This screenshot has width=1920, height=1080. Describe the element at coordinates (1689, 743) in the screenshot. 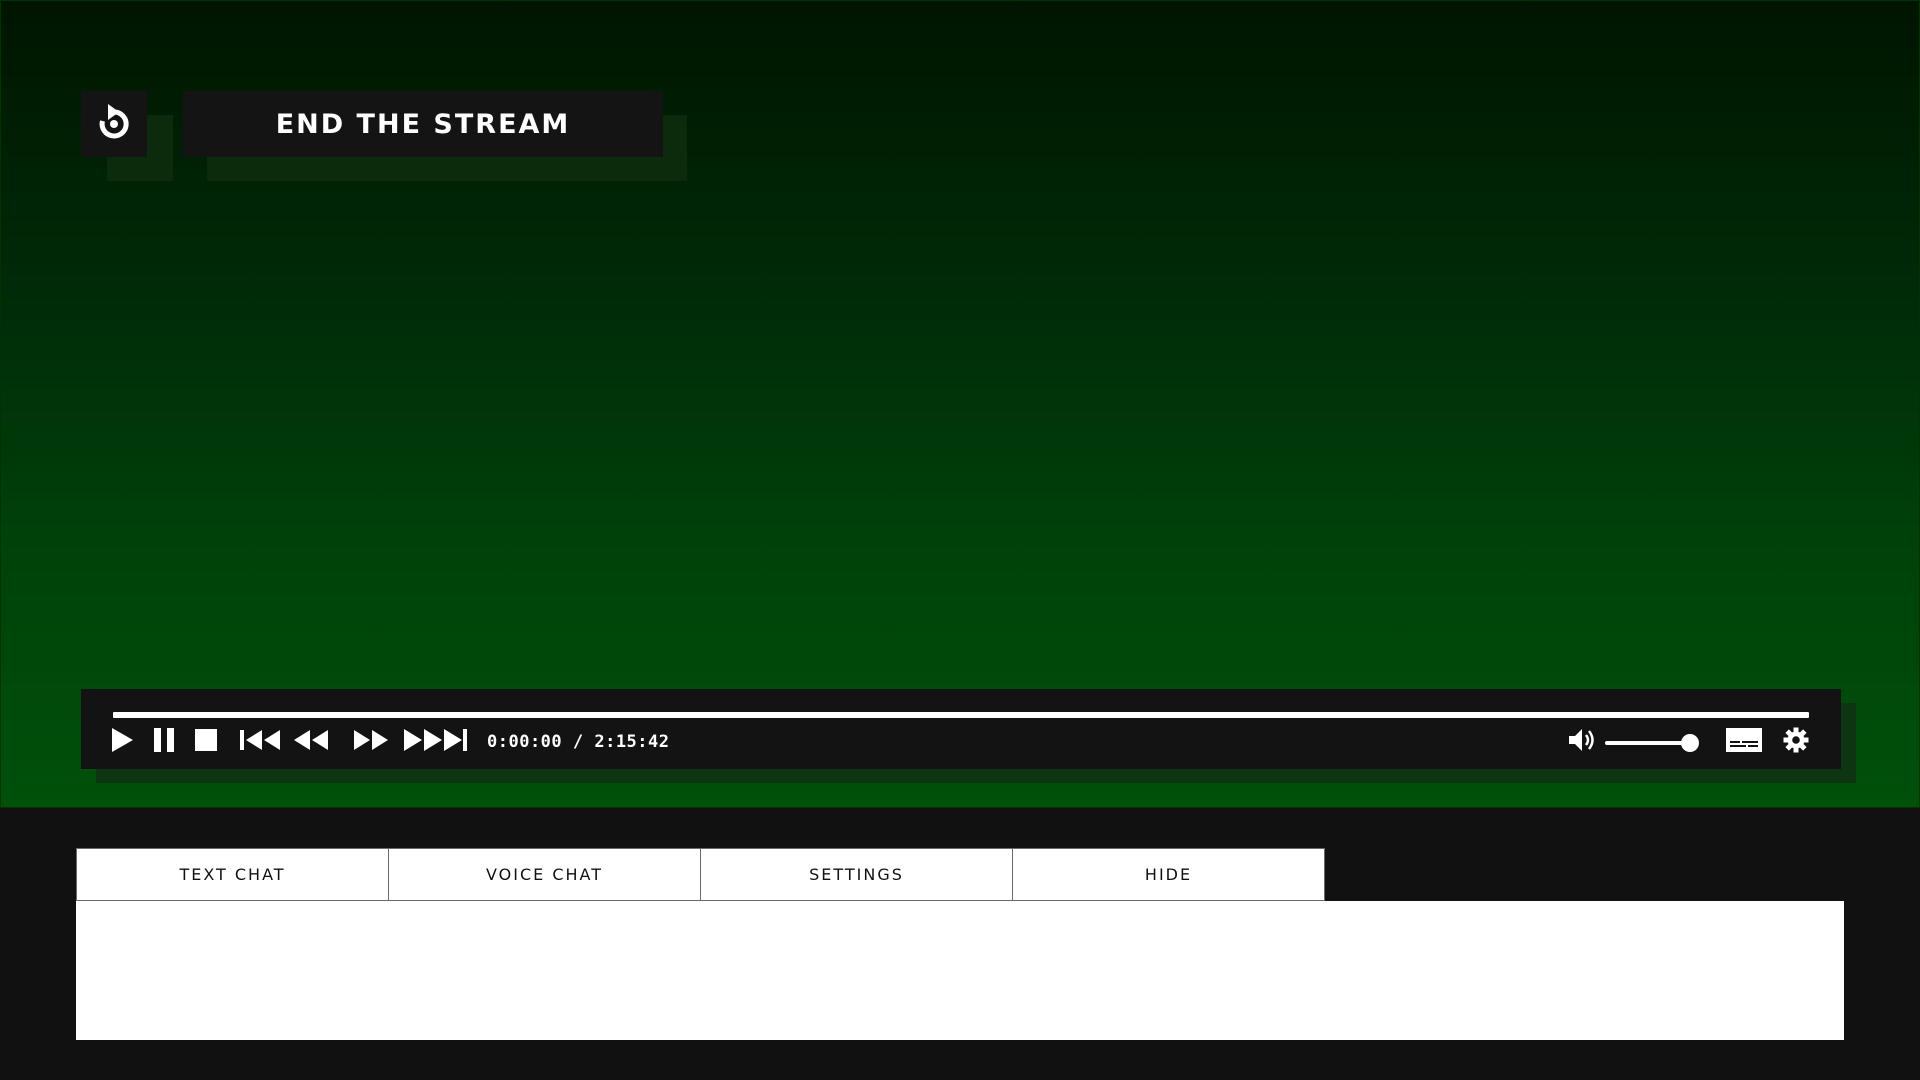

I see `volume-slider-handle` at that location.